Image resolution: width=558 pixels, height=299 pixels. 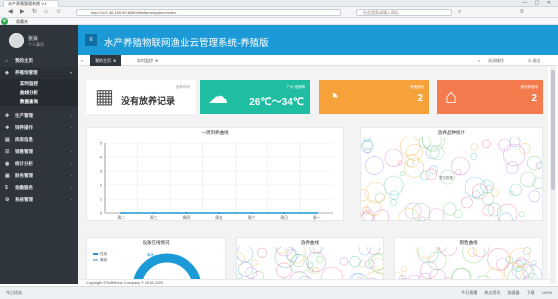 What do you see at coordinates (39, 101) in the screenshot?
I see `sidebar-subitem-query: 数据查询` at bounding box center [39, 101].